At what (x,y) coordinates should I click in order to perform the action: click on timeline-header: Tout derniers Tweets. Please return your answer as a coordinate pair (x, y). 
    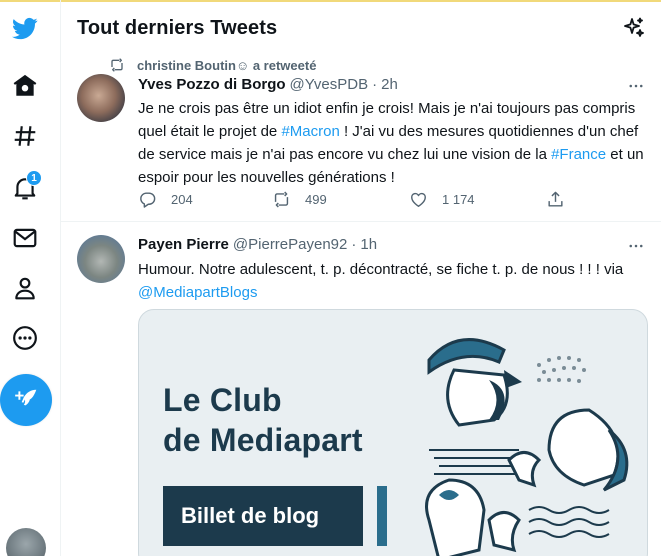
    Looking at the image, I should click on (361, 28).